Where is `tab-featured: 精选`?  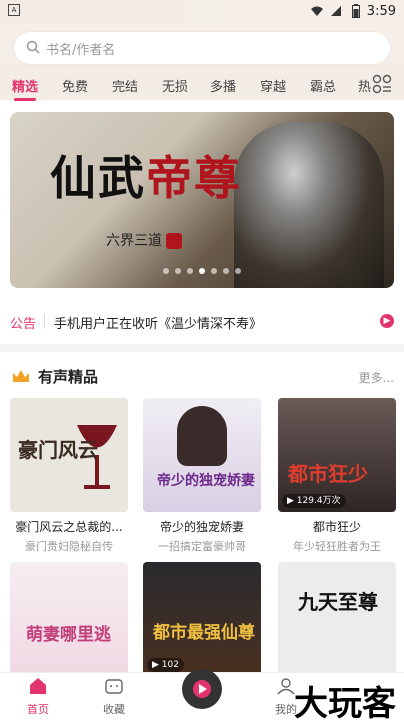 tab-featured: 精选 is located at coordinates (25, 85).